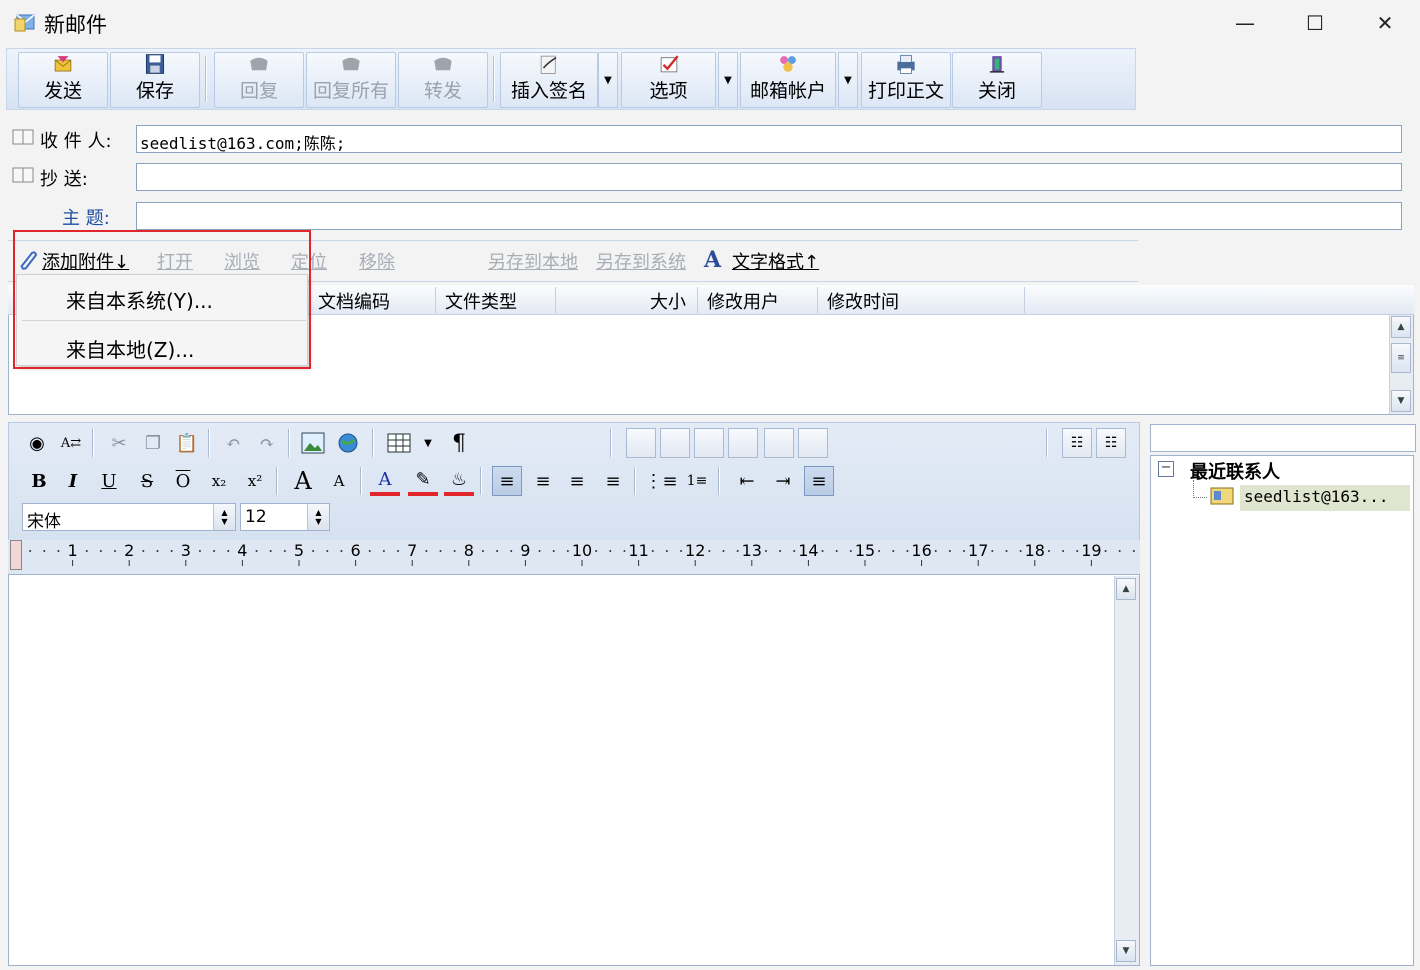 The width and height of the screenshot is (1420, 970). Describe the element at coordinates (37, 443) in the screenshot. I see `find-icon: ◉` at that location.